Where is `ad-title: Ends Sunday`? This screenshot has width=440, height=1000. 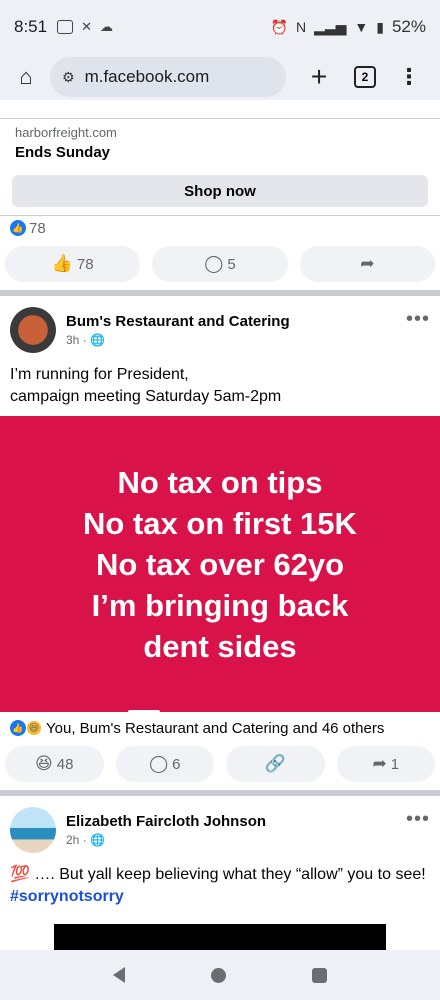 ad-title: Ends Sunday is located at coordinates (63, 152).